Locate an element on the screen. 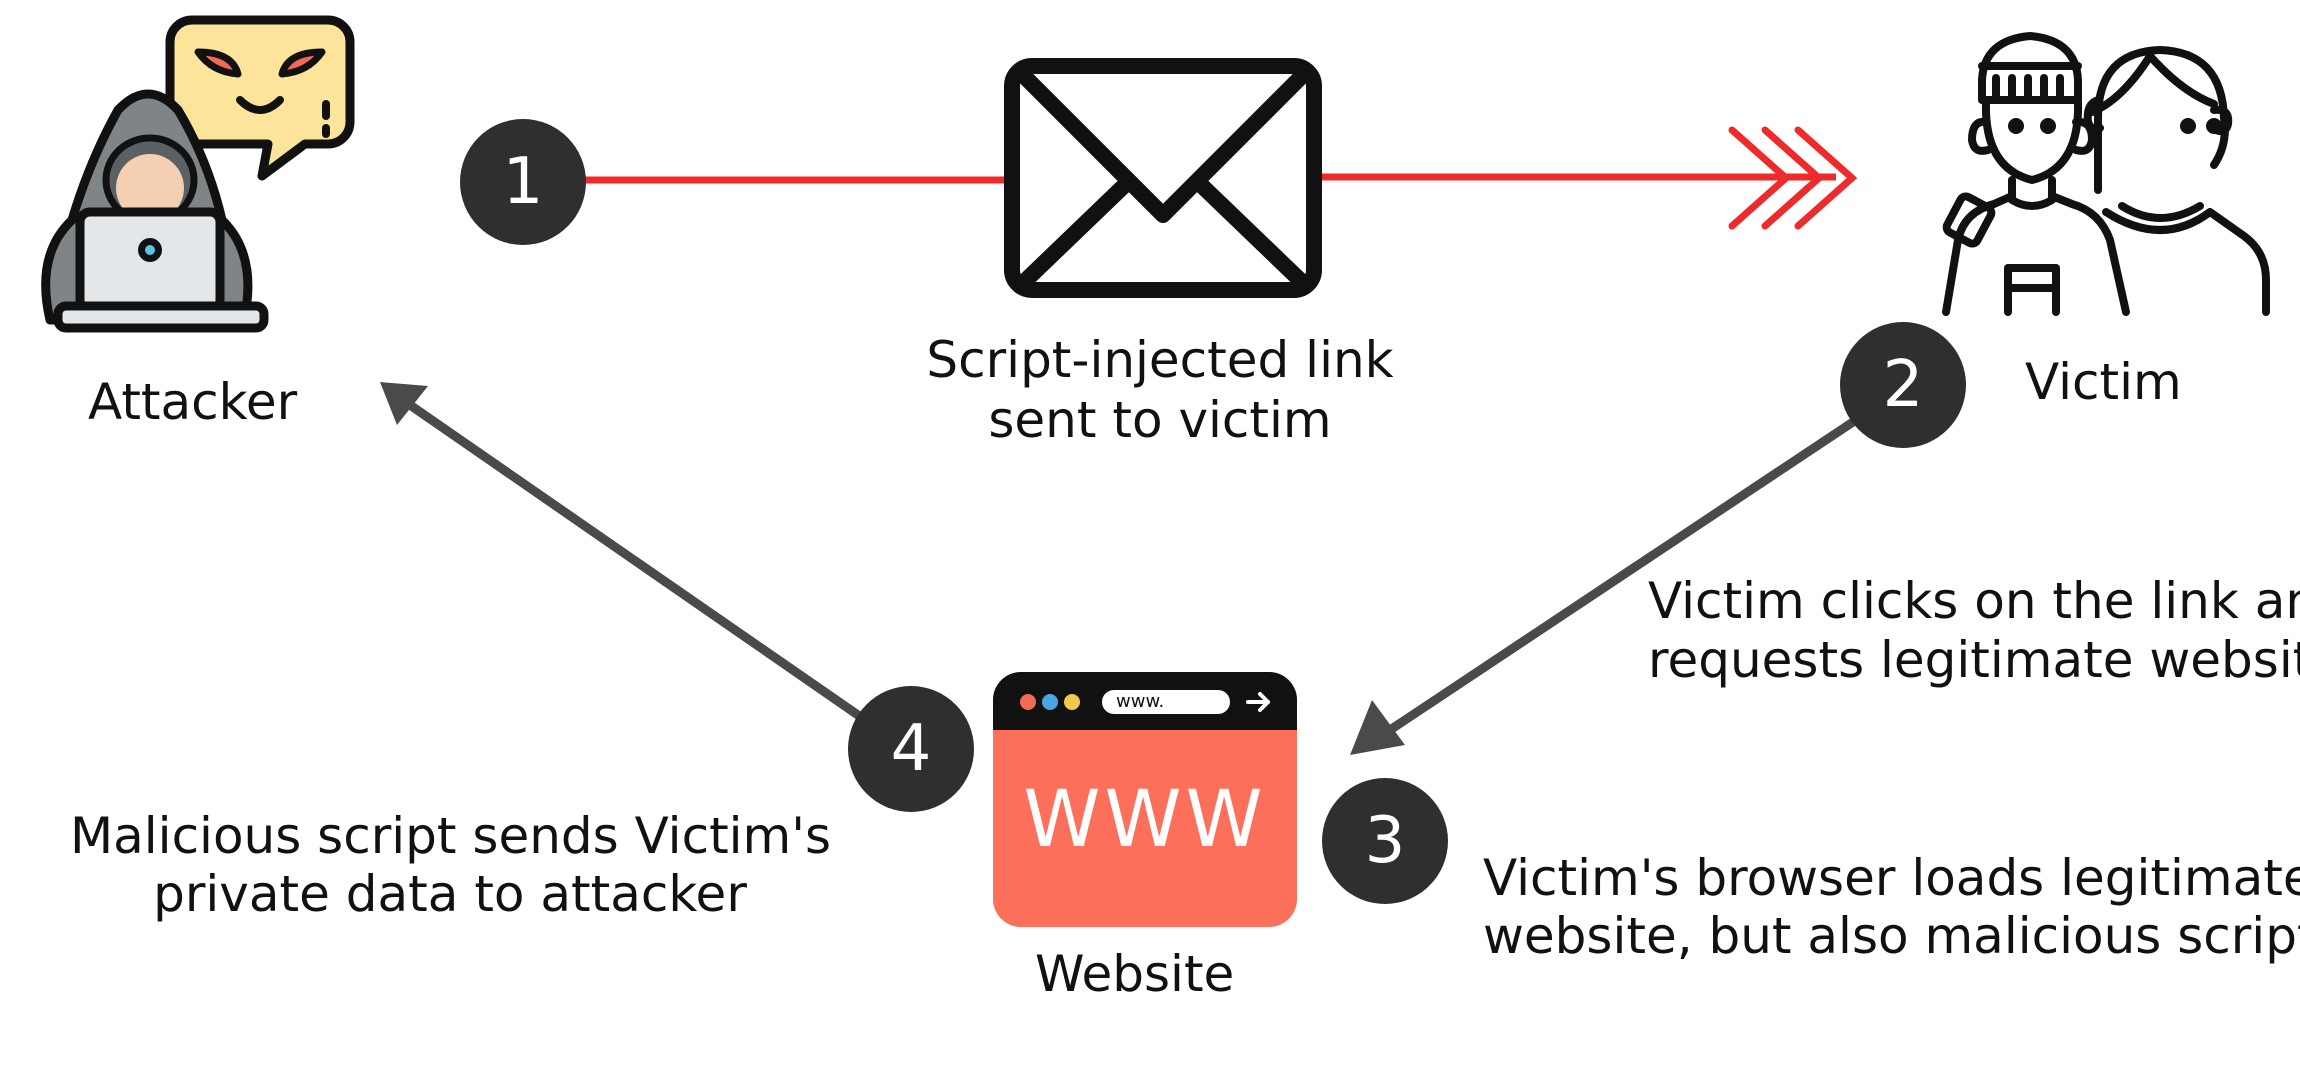 This screenshot has height=1076, width=2300. victim-label: Victim is located at coordinates (2103, 382).